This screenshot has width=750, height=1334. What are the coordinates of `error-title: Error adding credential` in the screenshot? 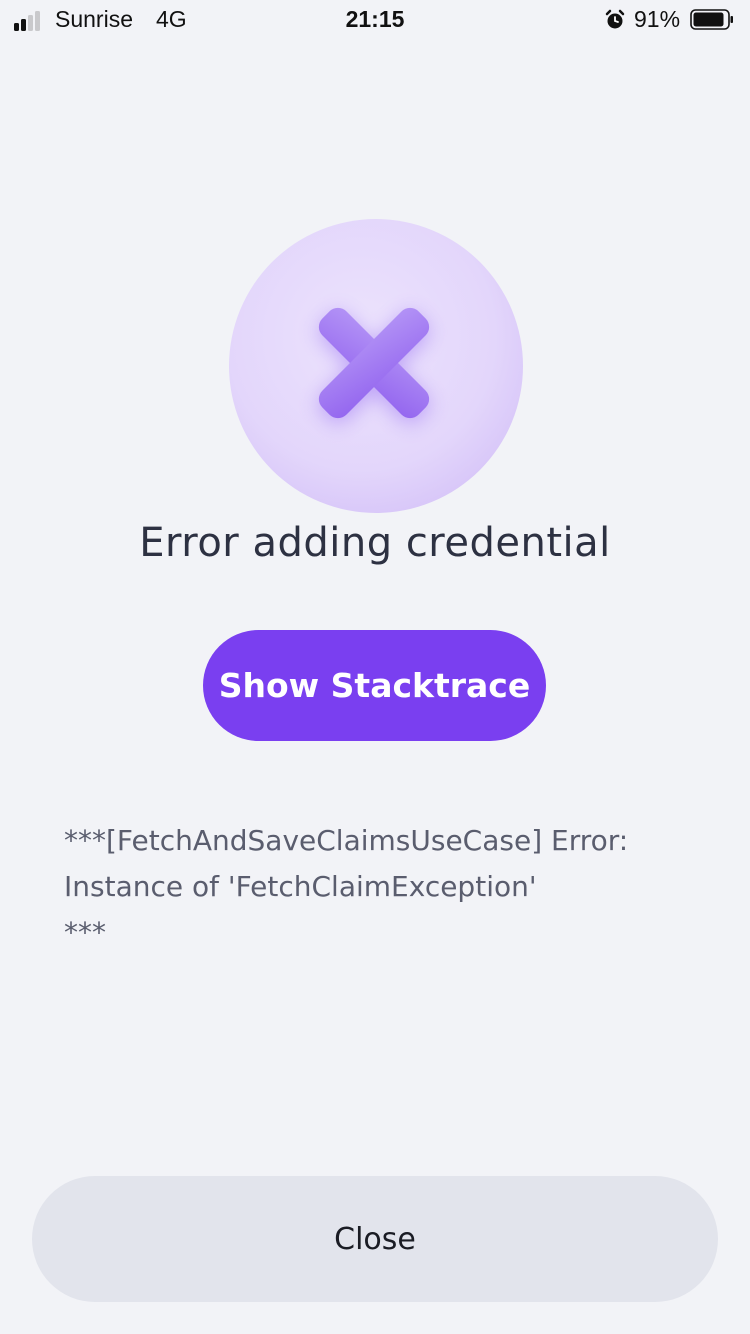 It's located at (375, 543).